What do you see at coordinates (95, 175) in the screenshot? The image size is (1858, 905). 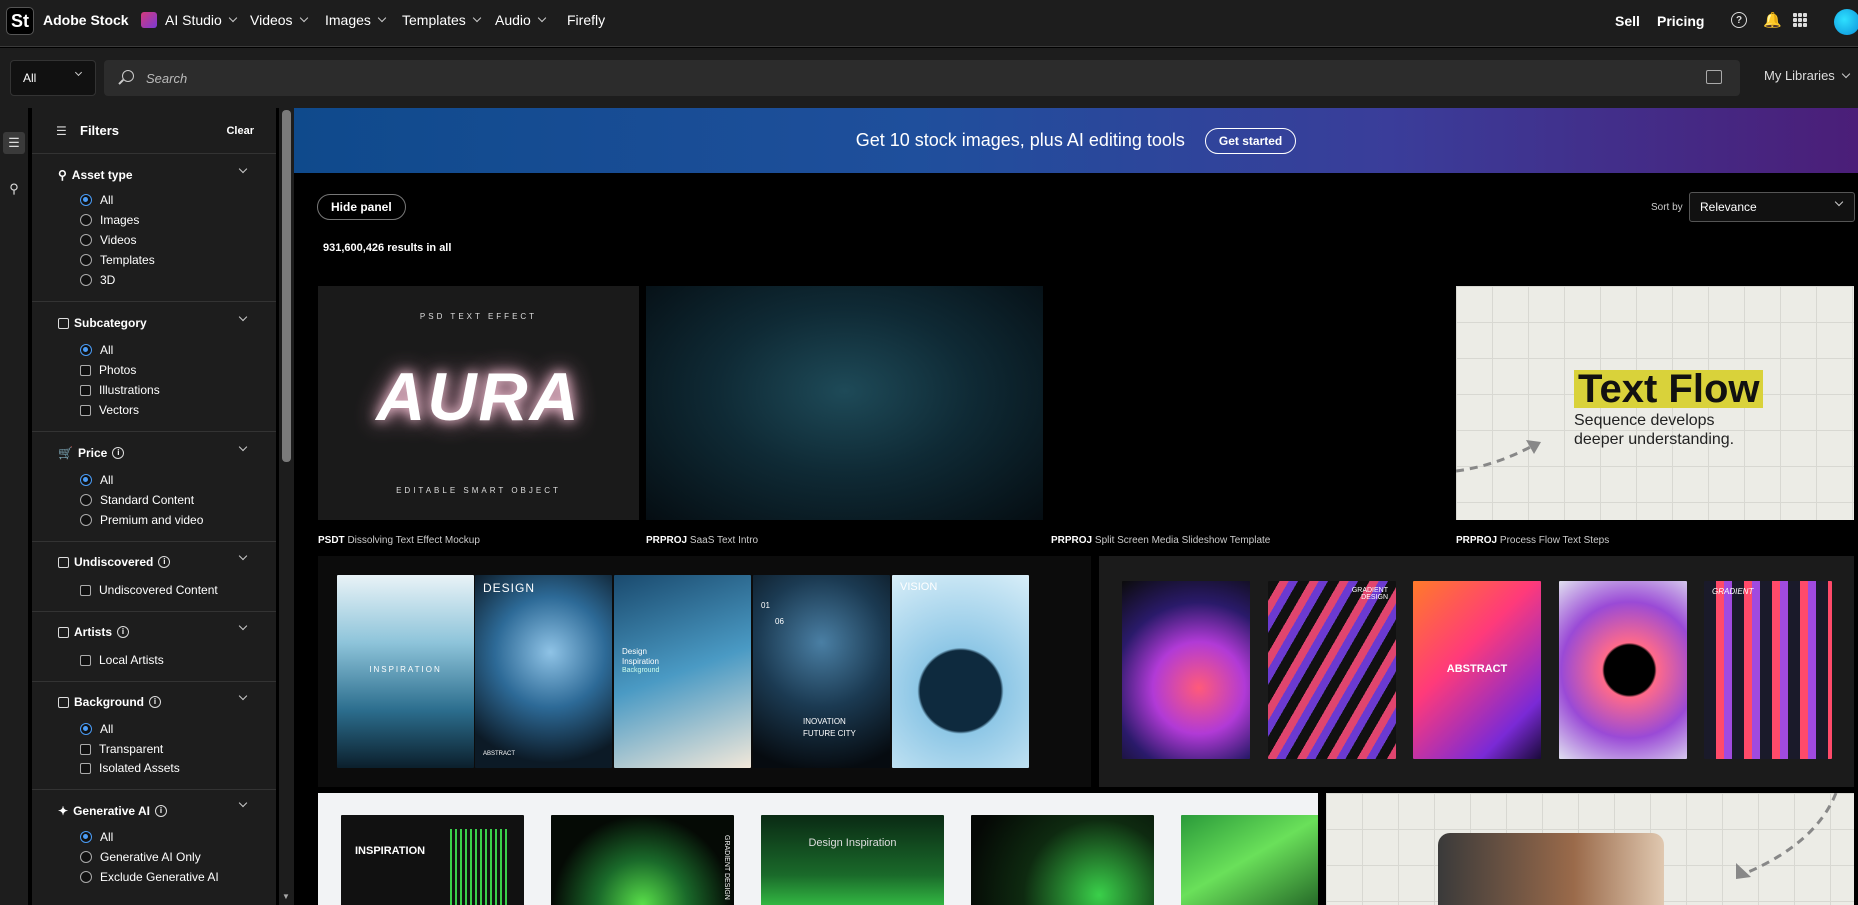 I see `filter-title: ⚲ Asset type` at bounding box center [95, 175].